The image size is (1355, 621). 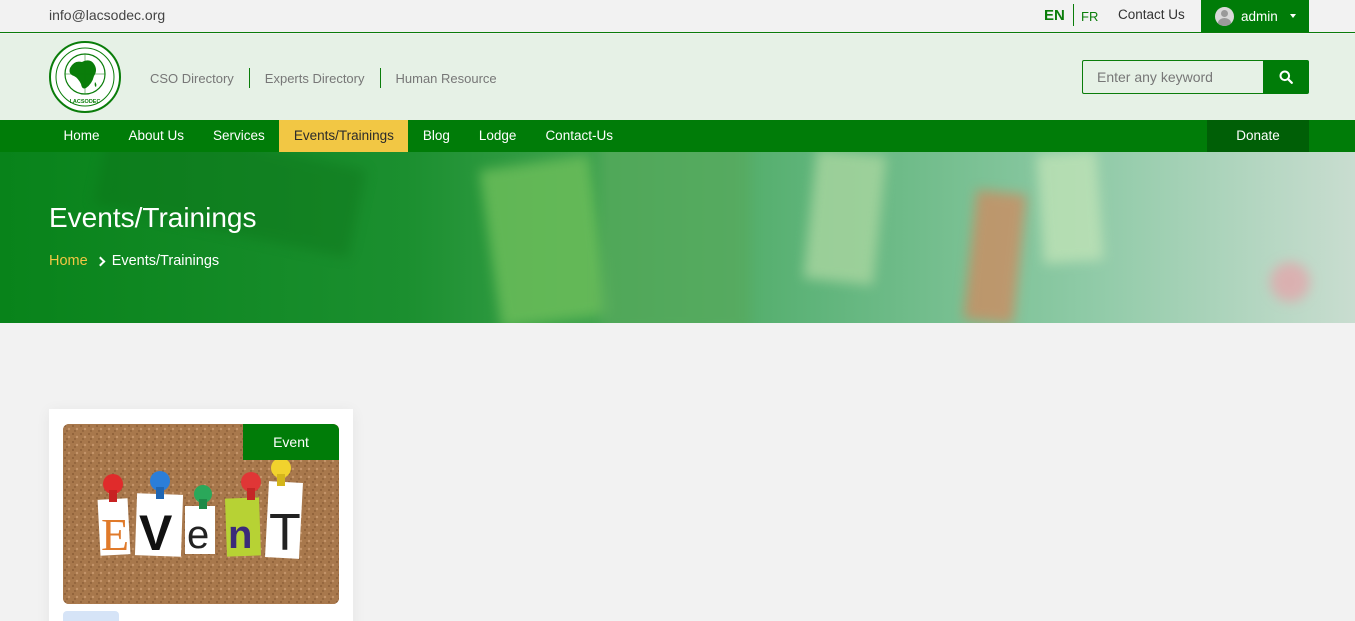 I want to click on event-tag-chip, so click(x=91, y=616).